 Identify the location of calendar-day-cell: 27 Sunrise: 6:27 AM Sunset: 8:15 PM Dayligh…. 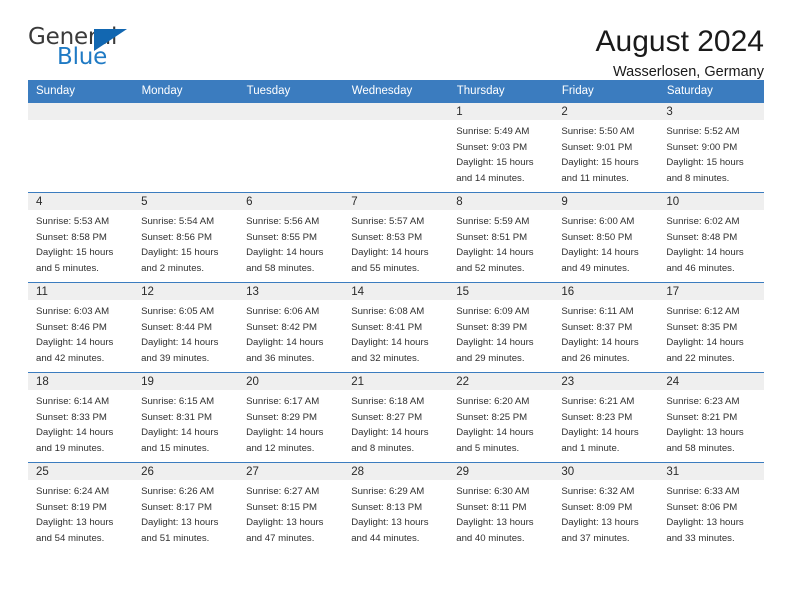
(291, 507).